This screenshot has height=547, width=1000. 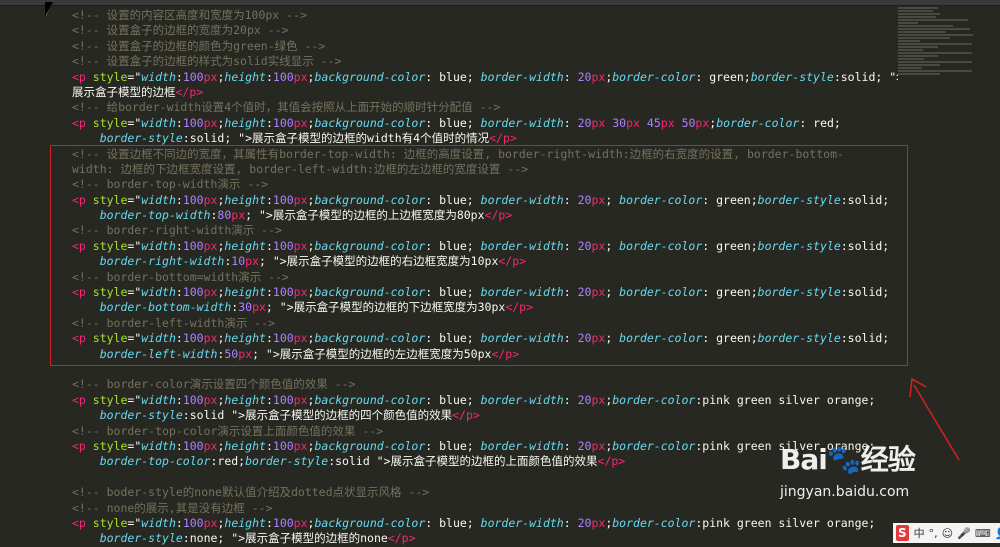 What do you see at coordinates (845, 492) in the screenshot?
I see `watermark-url: jingyan.baidu.com` at bounding box center [845, 492].